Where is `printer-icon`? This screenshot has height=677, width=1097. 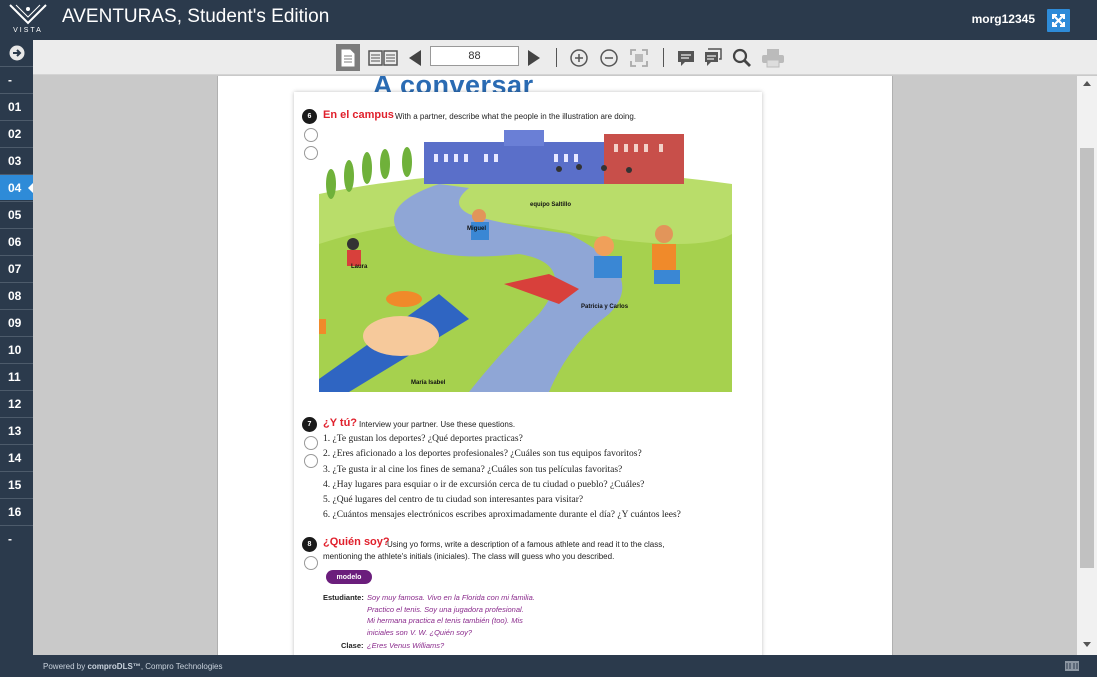 printer-icon is located at coordinates (773, 57).